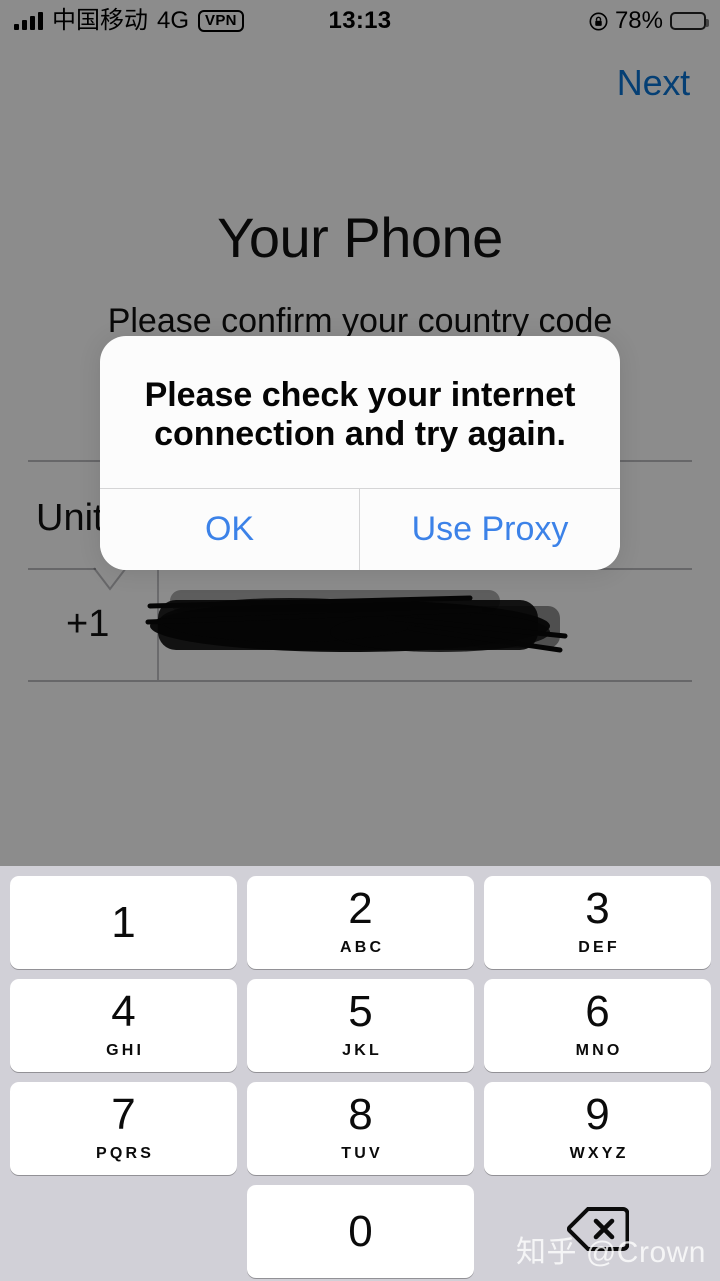  What do you see at coordinates (611, 1252) in the screenshot?
I see `watermark: 知乎 @Crown` at bounding box center [611, 1252].